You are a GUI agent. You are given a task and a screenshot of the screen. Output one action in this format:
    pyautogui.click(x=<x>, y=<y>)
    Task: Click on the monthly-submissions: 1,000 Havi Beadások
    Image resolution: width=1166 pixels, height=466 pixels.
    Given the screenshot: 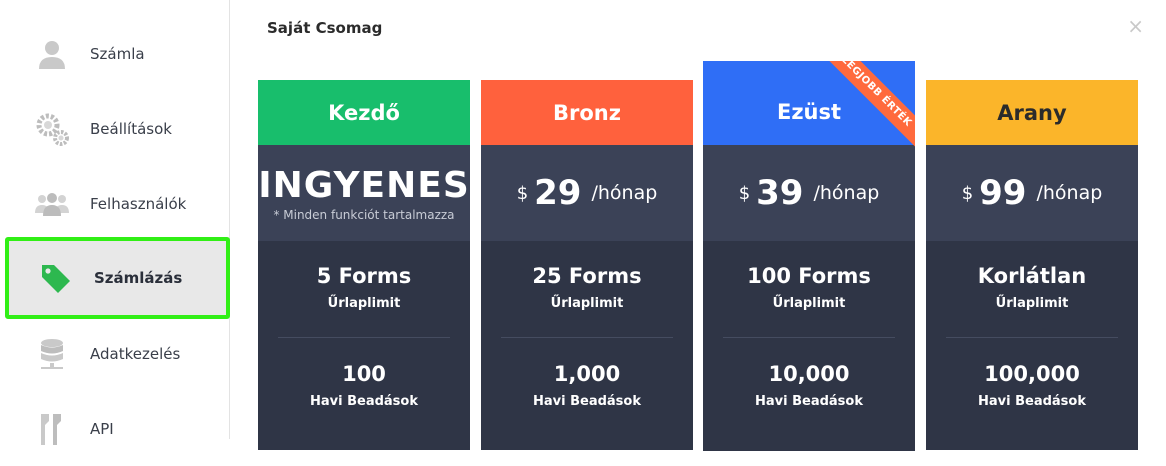 What is the action you would take?
    pyautogui.click(x=587, y=385)
    